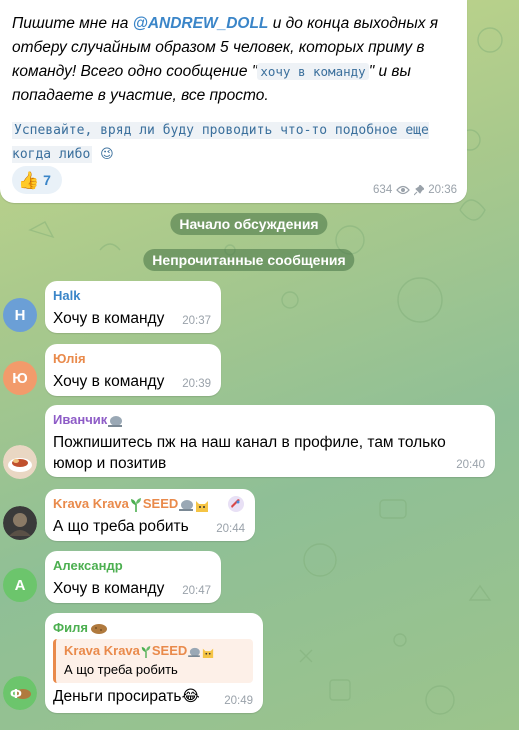 The image size is (519, 730). I want to click on sender-name: Halk, so click(66, 295).